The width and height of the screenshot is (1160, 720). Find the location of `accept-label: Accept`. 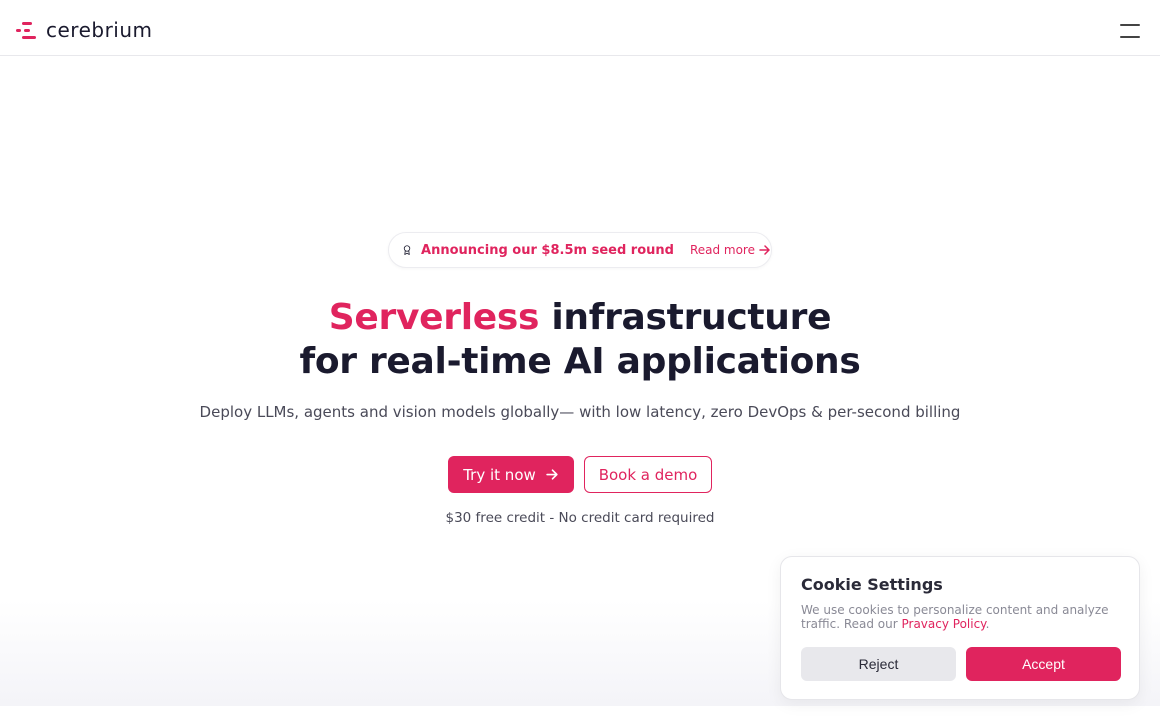

accept-label: Accept is located at coordinates (1043, 664).